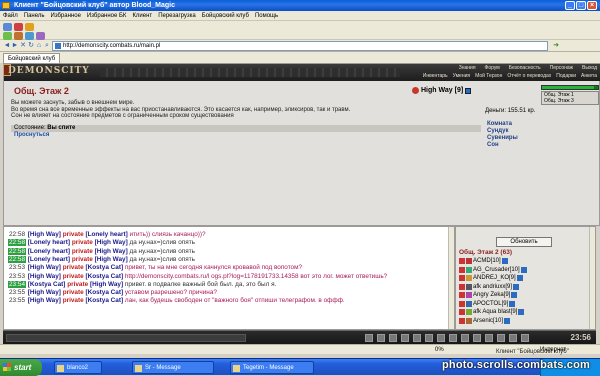 This screenshot has width=600, height=376. What do you see at coordinates (491, 278) in the screenshot?
I see `online-user: ANDREJ_KO[9]` at bounding box center [491, 278].